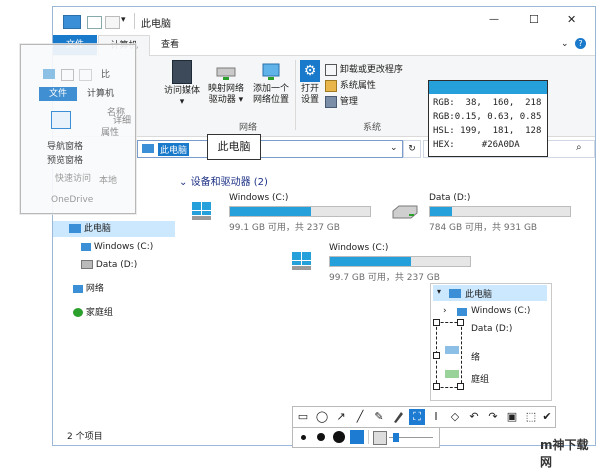  Describe the element at coordinates (444, 103) in the screenshot. I see `row-label: RGB:` at that location.